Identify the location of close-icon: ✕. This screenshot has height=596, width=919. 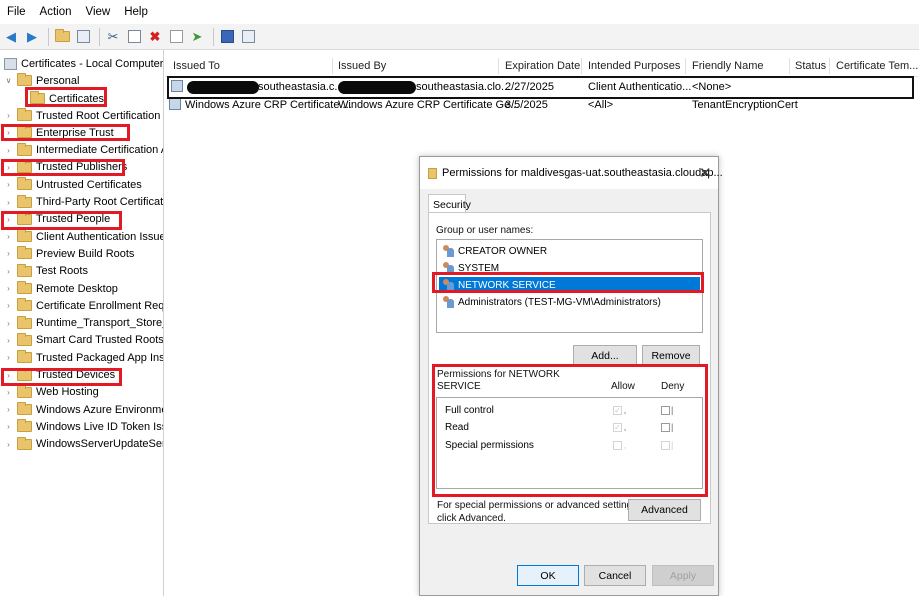
(705, 173).